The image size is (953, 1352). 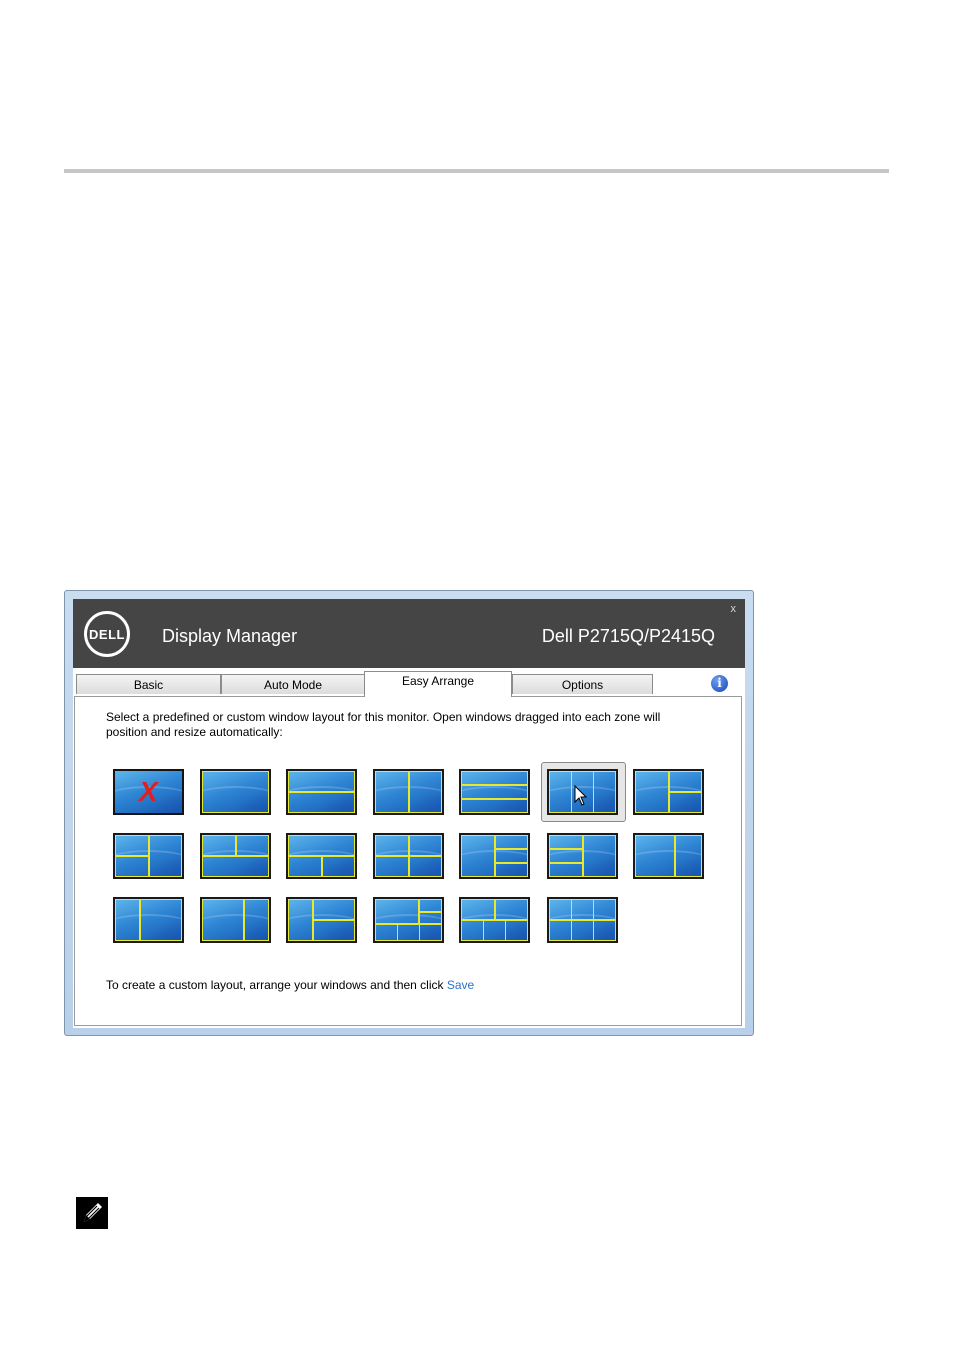 I want to click on layout-left-wide-right-three, so click(x=494, y=856).